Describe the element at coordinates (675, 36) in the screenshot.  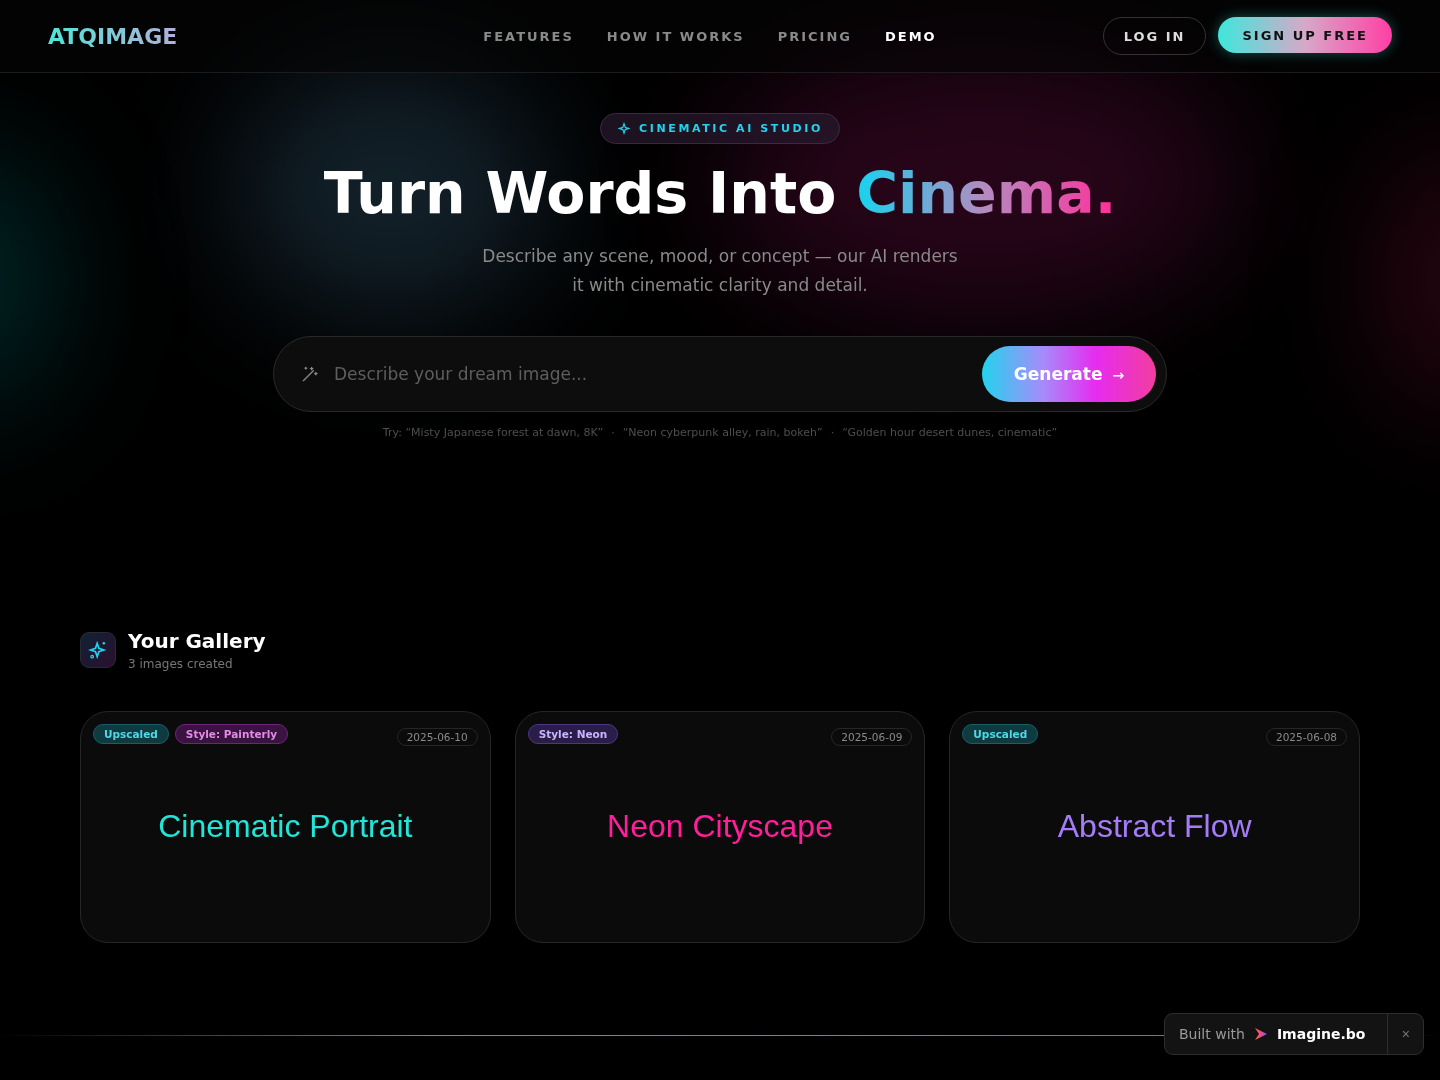
I see `nav-link: HOW IT WORKS` at that location.